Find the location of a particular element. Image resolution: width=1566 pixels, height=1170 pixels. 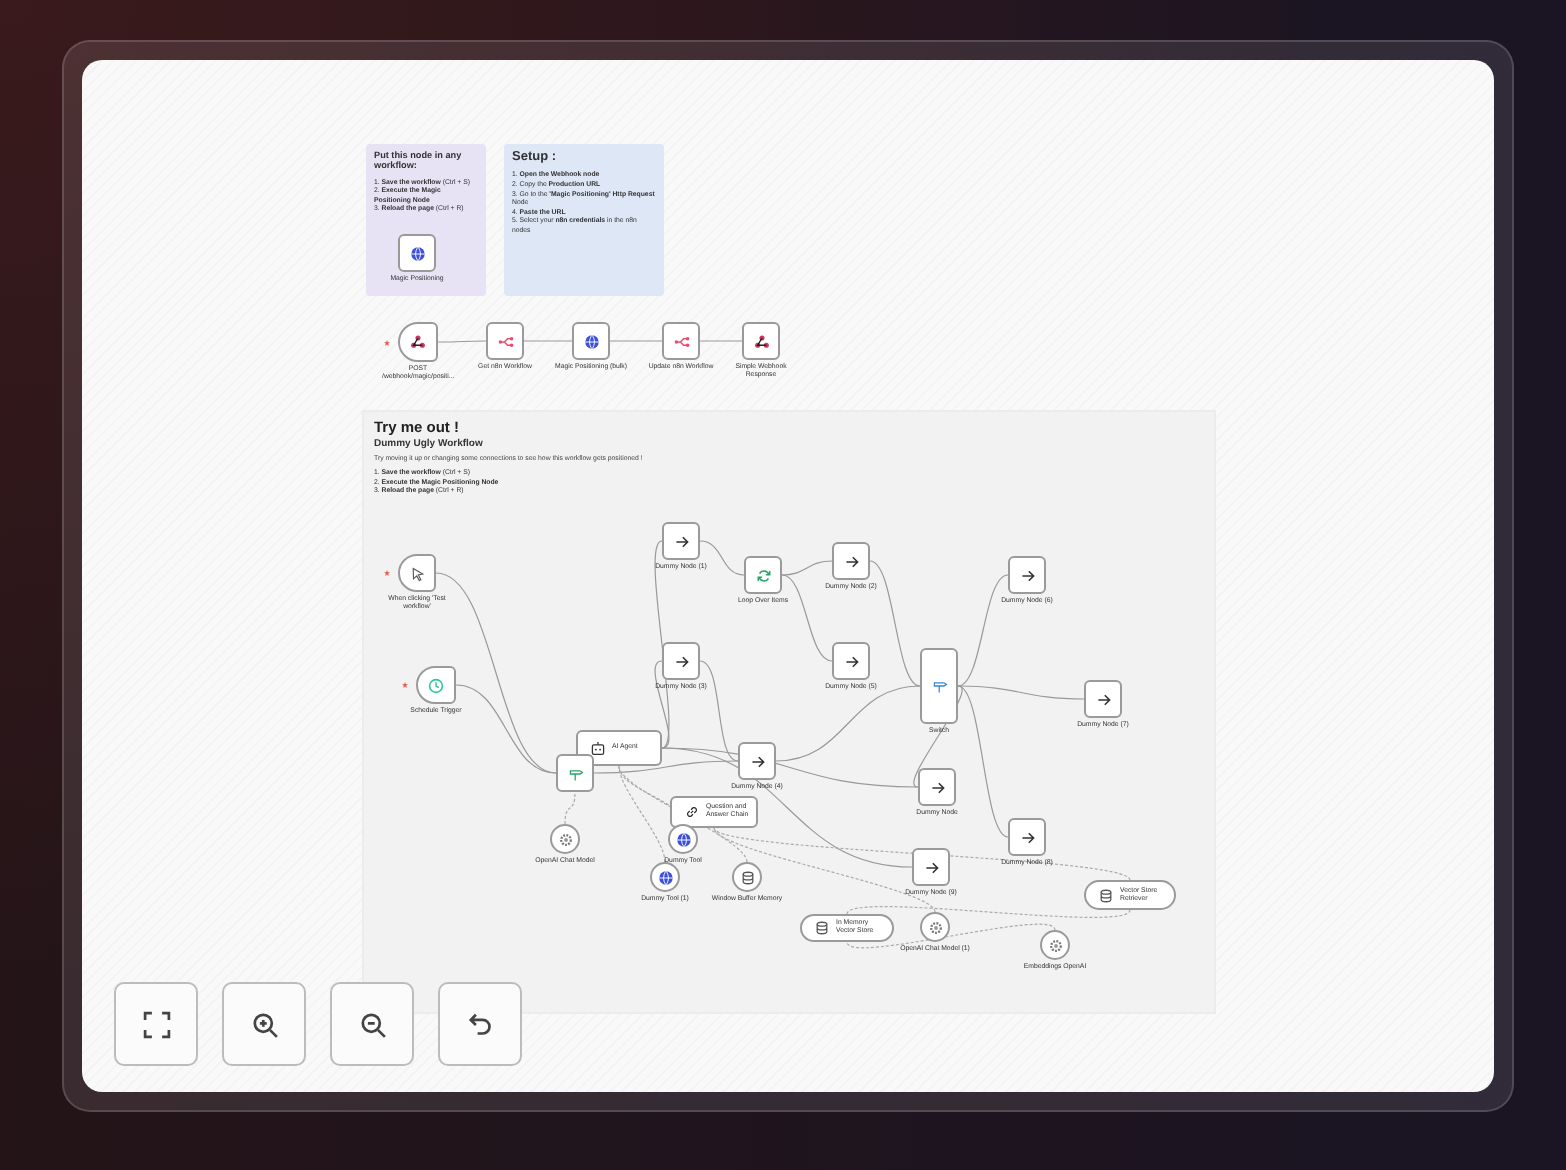

zoom-out-button is located at coordinates (372, 1024).